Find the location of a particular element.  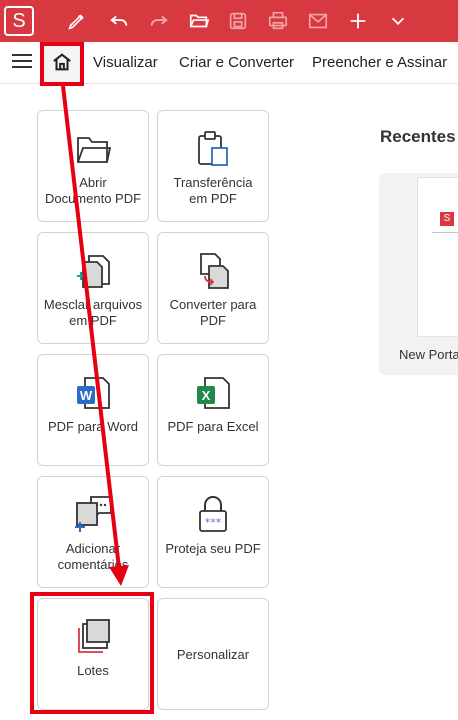

home-button is located at coordinates (62, 64).